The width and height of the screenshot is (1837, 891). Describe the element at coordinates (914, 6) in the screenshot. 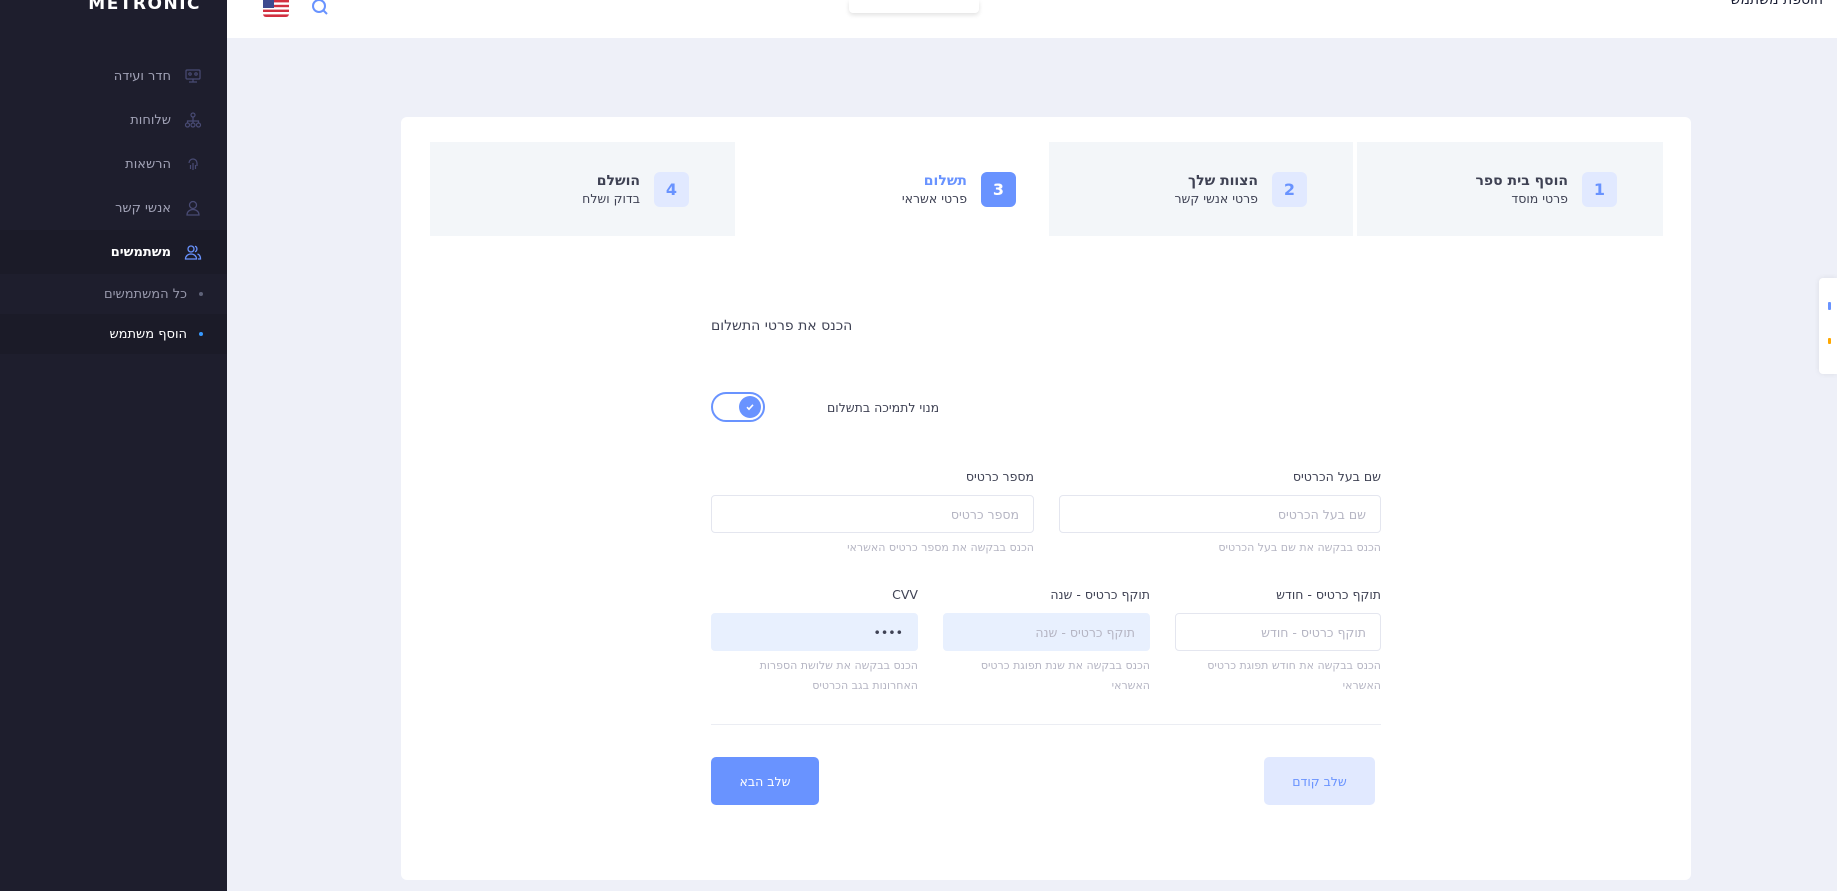

I see `dropdown-panel` at that location.